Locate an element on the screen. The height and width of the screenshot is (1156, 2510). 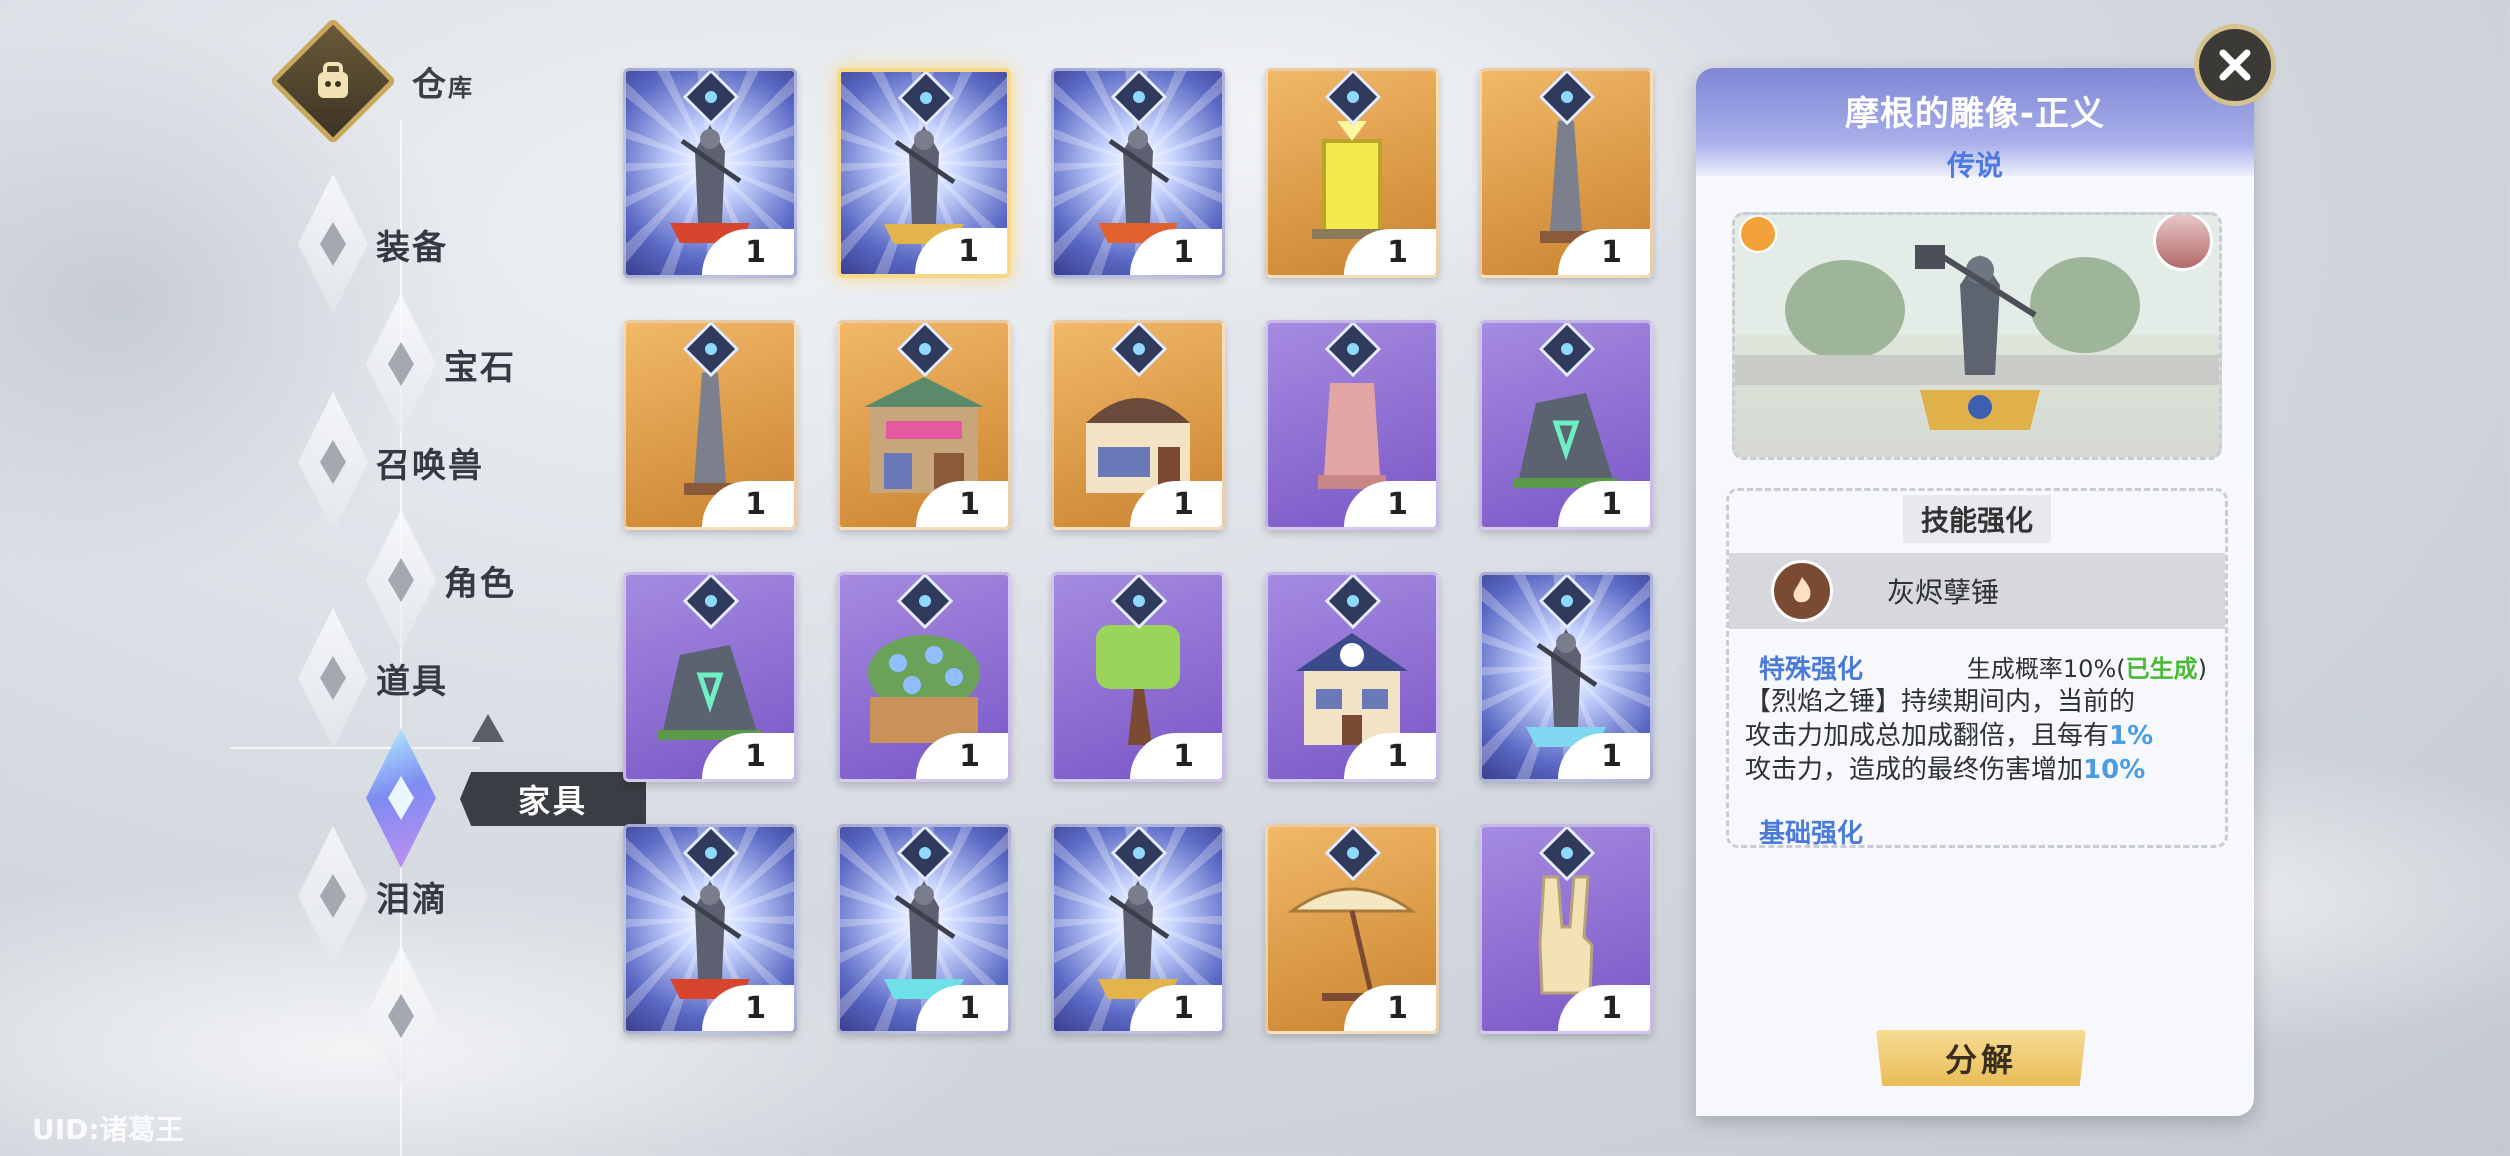
flame-hammer-icon is located at coordinates (1802, 591).